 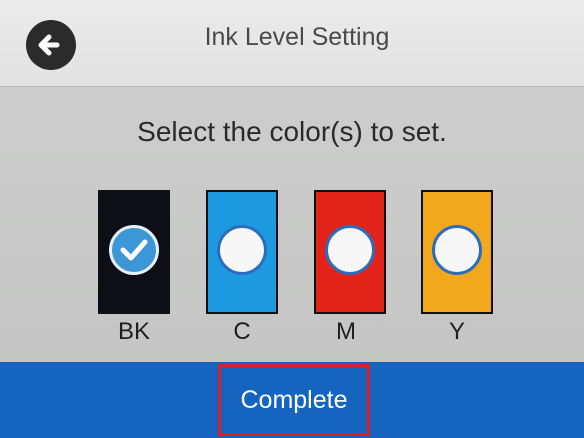 I want to click on ink-tile-m, so click(x=350, y=252).